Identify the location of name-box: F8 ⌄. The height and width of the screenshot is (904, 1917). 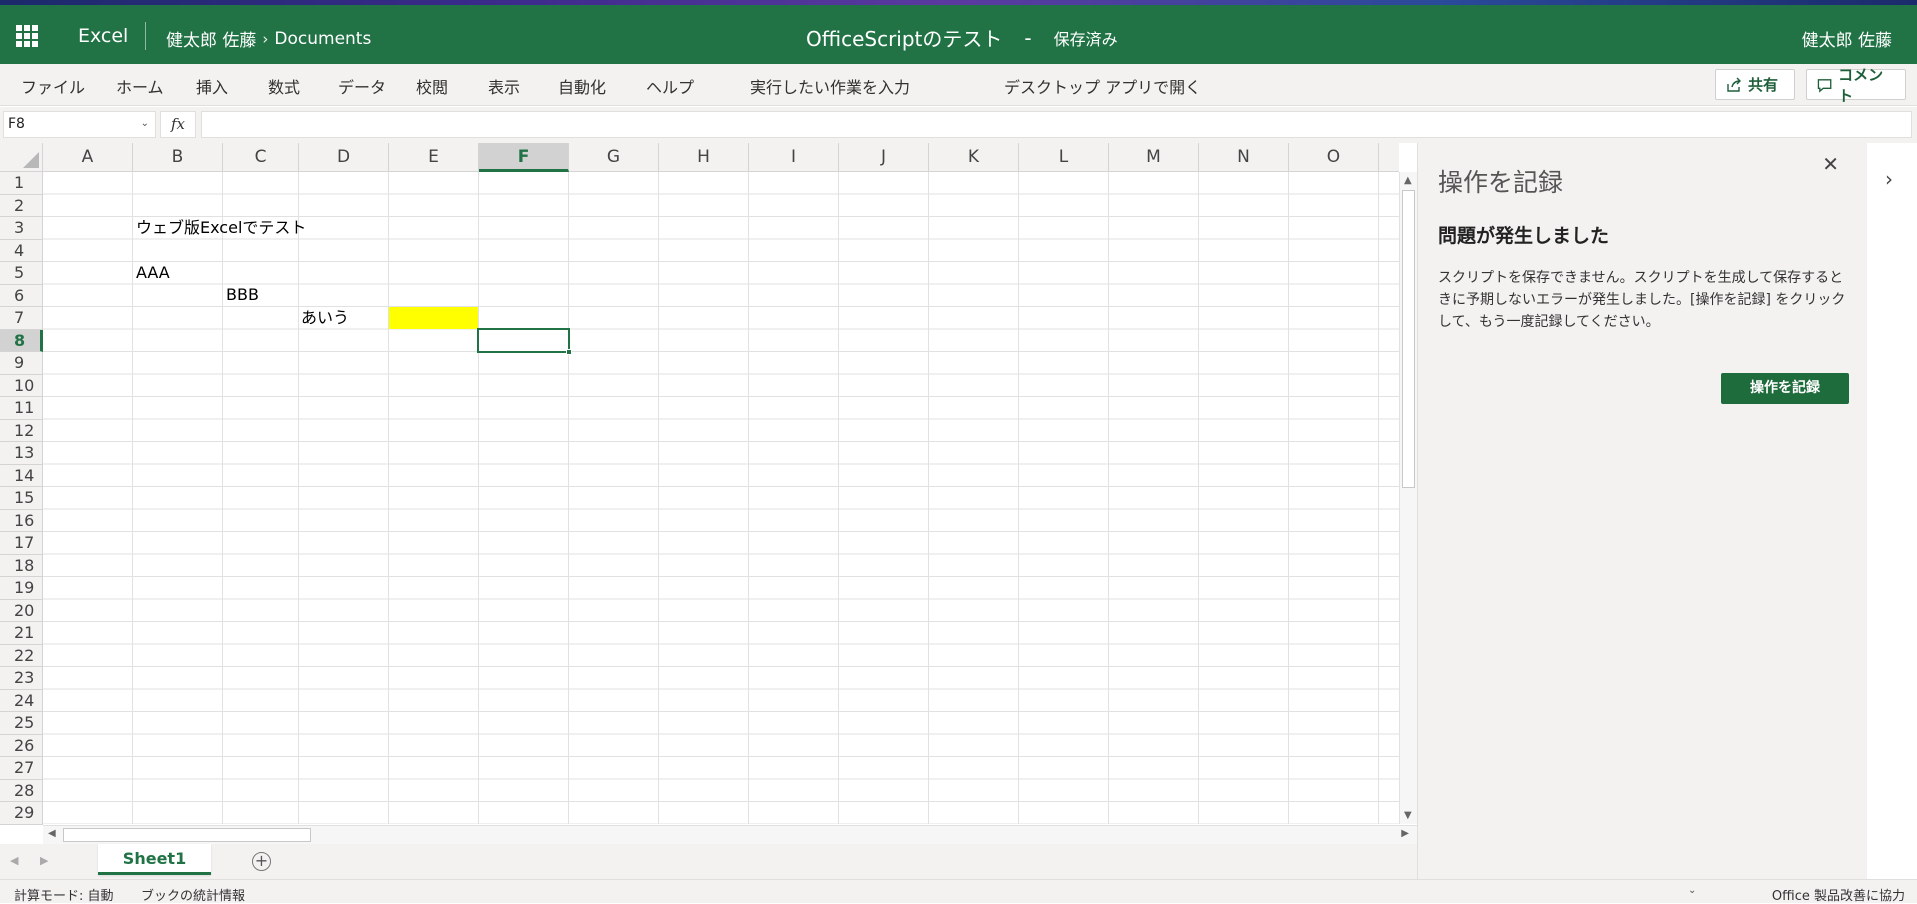
(79, 124).